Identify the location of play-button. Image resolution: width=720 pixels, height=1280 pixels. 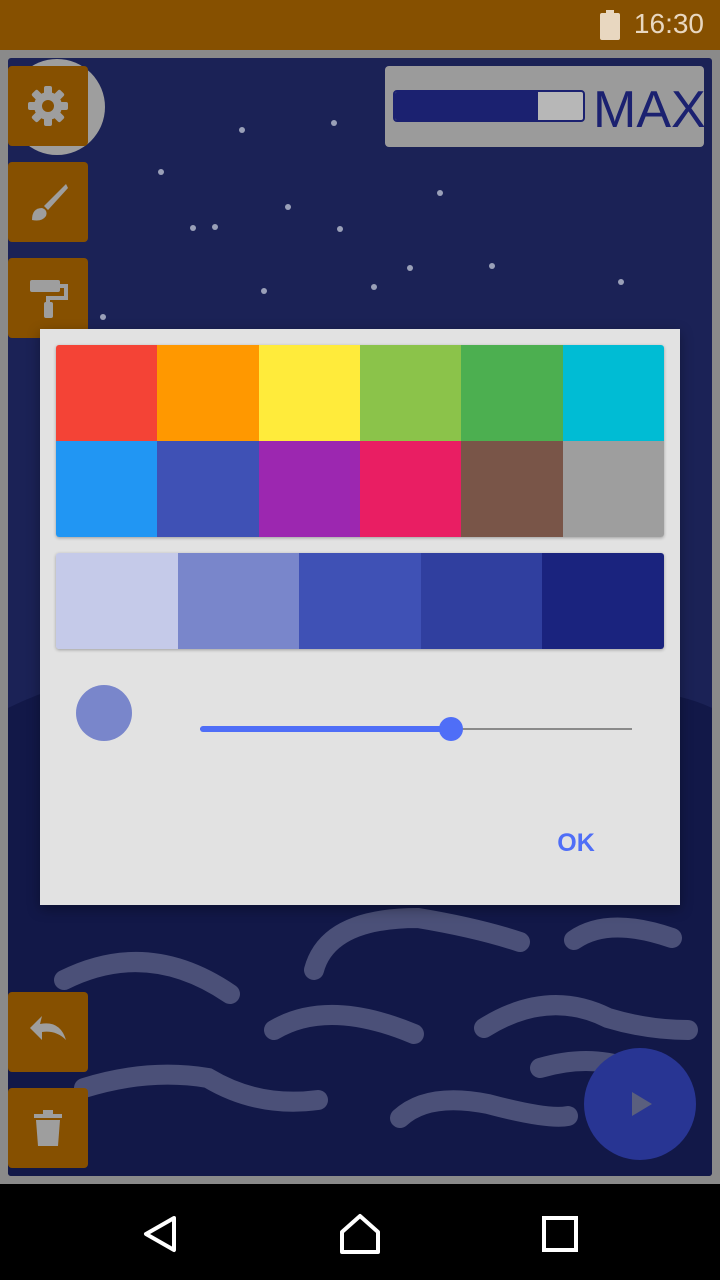
(640, 1104).